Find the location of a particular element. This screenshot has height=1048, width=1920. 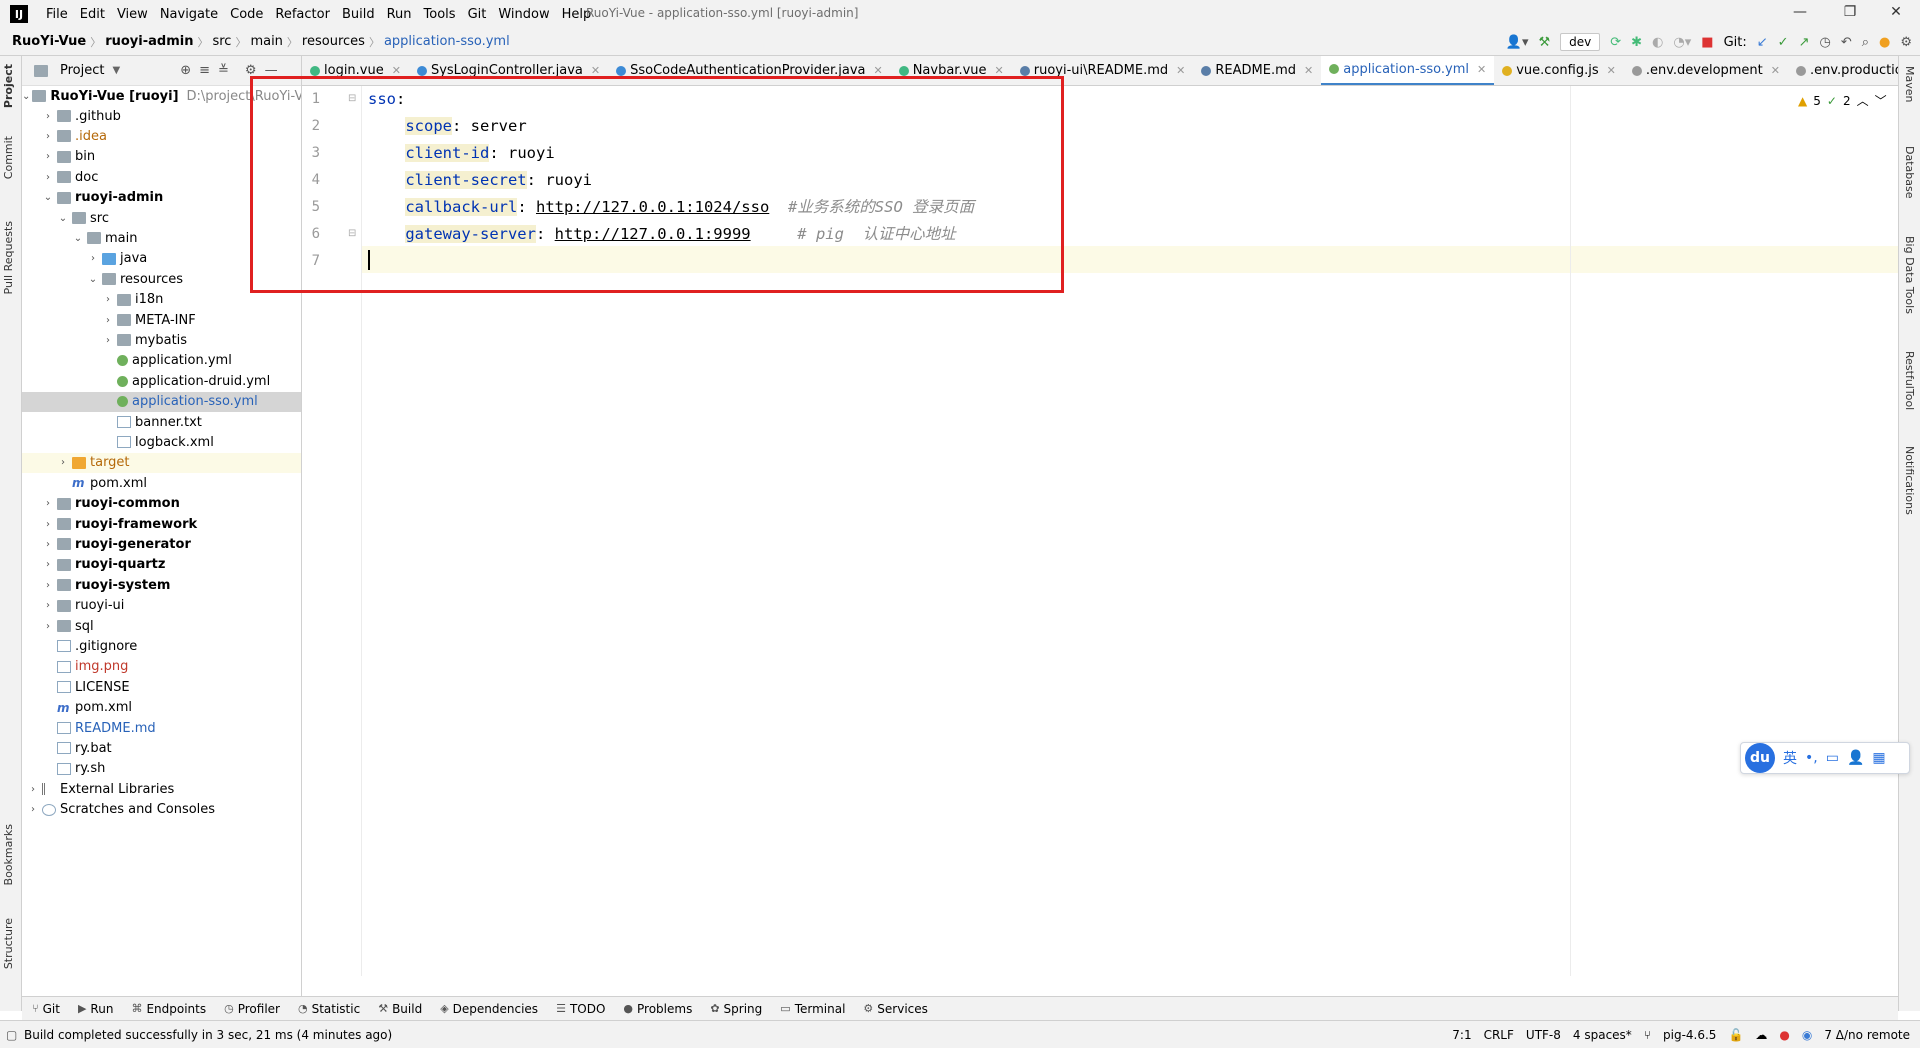

tool-tab-restfultool: RestfulTool is located at coordinates (1909, 380).